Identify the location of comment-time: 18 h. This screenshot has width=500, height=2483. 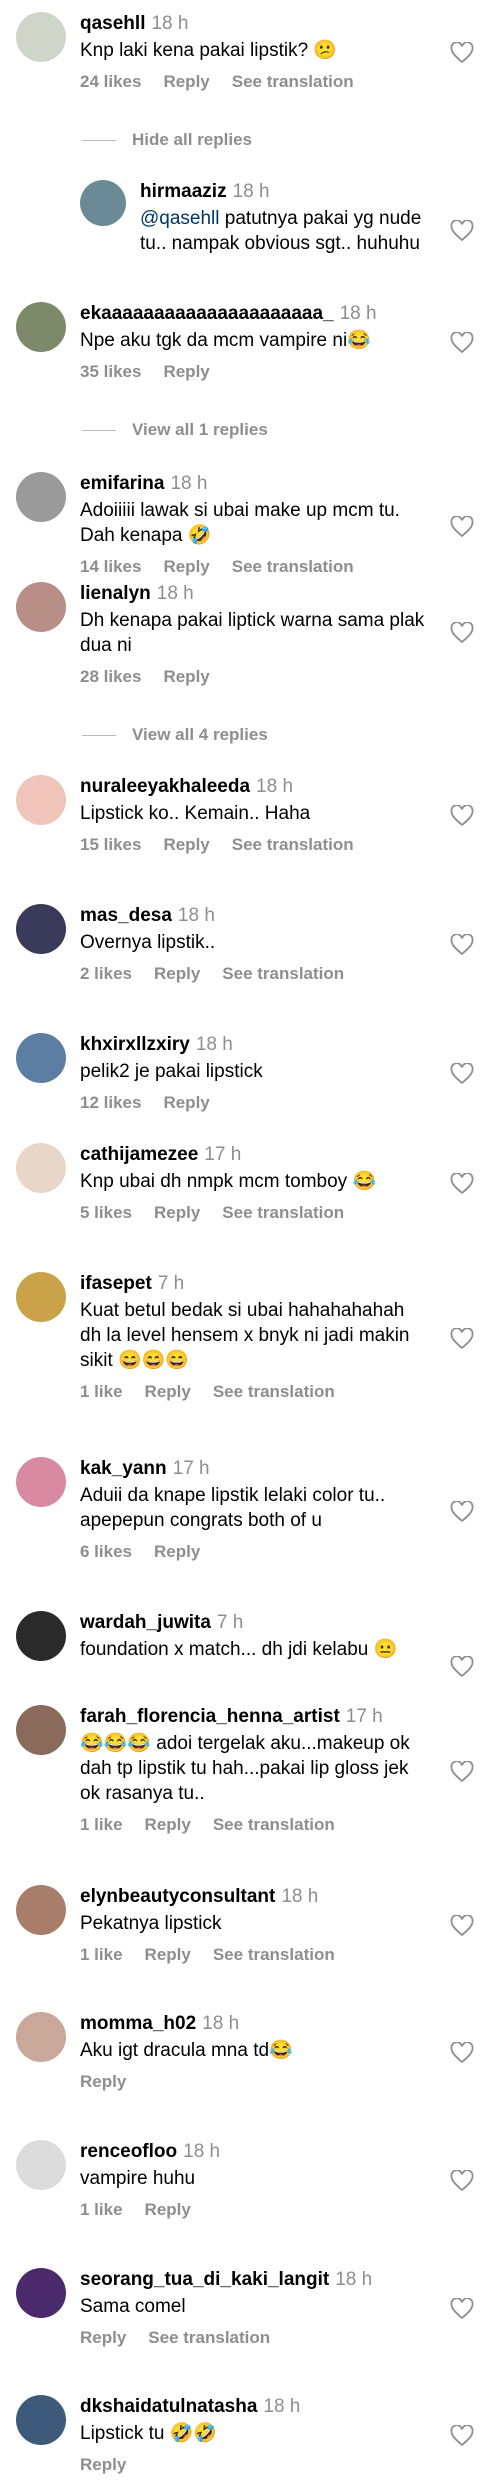
(300, 1896).